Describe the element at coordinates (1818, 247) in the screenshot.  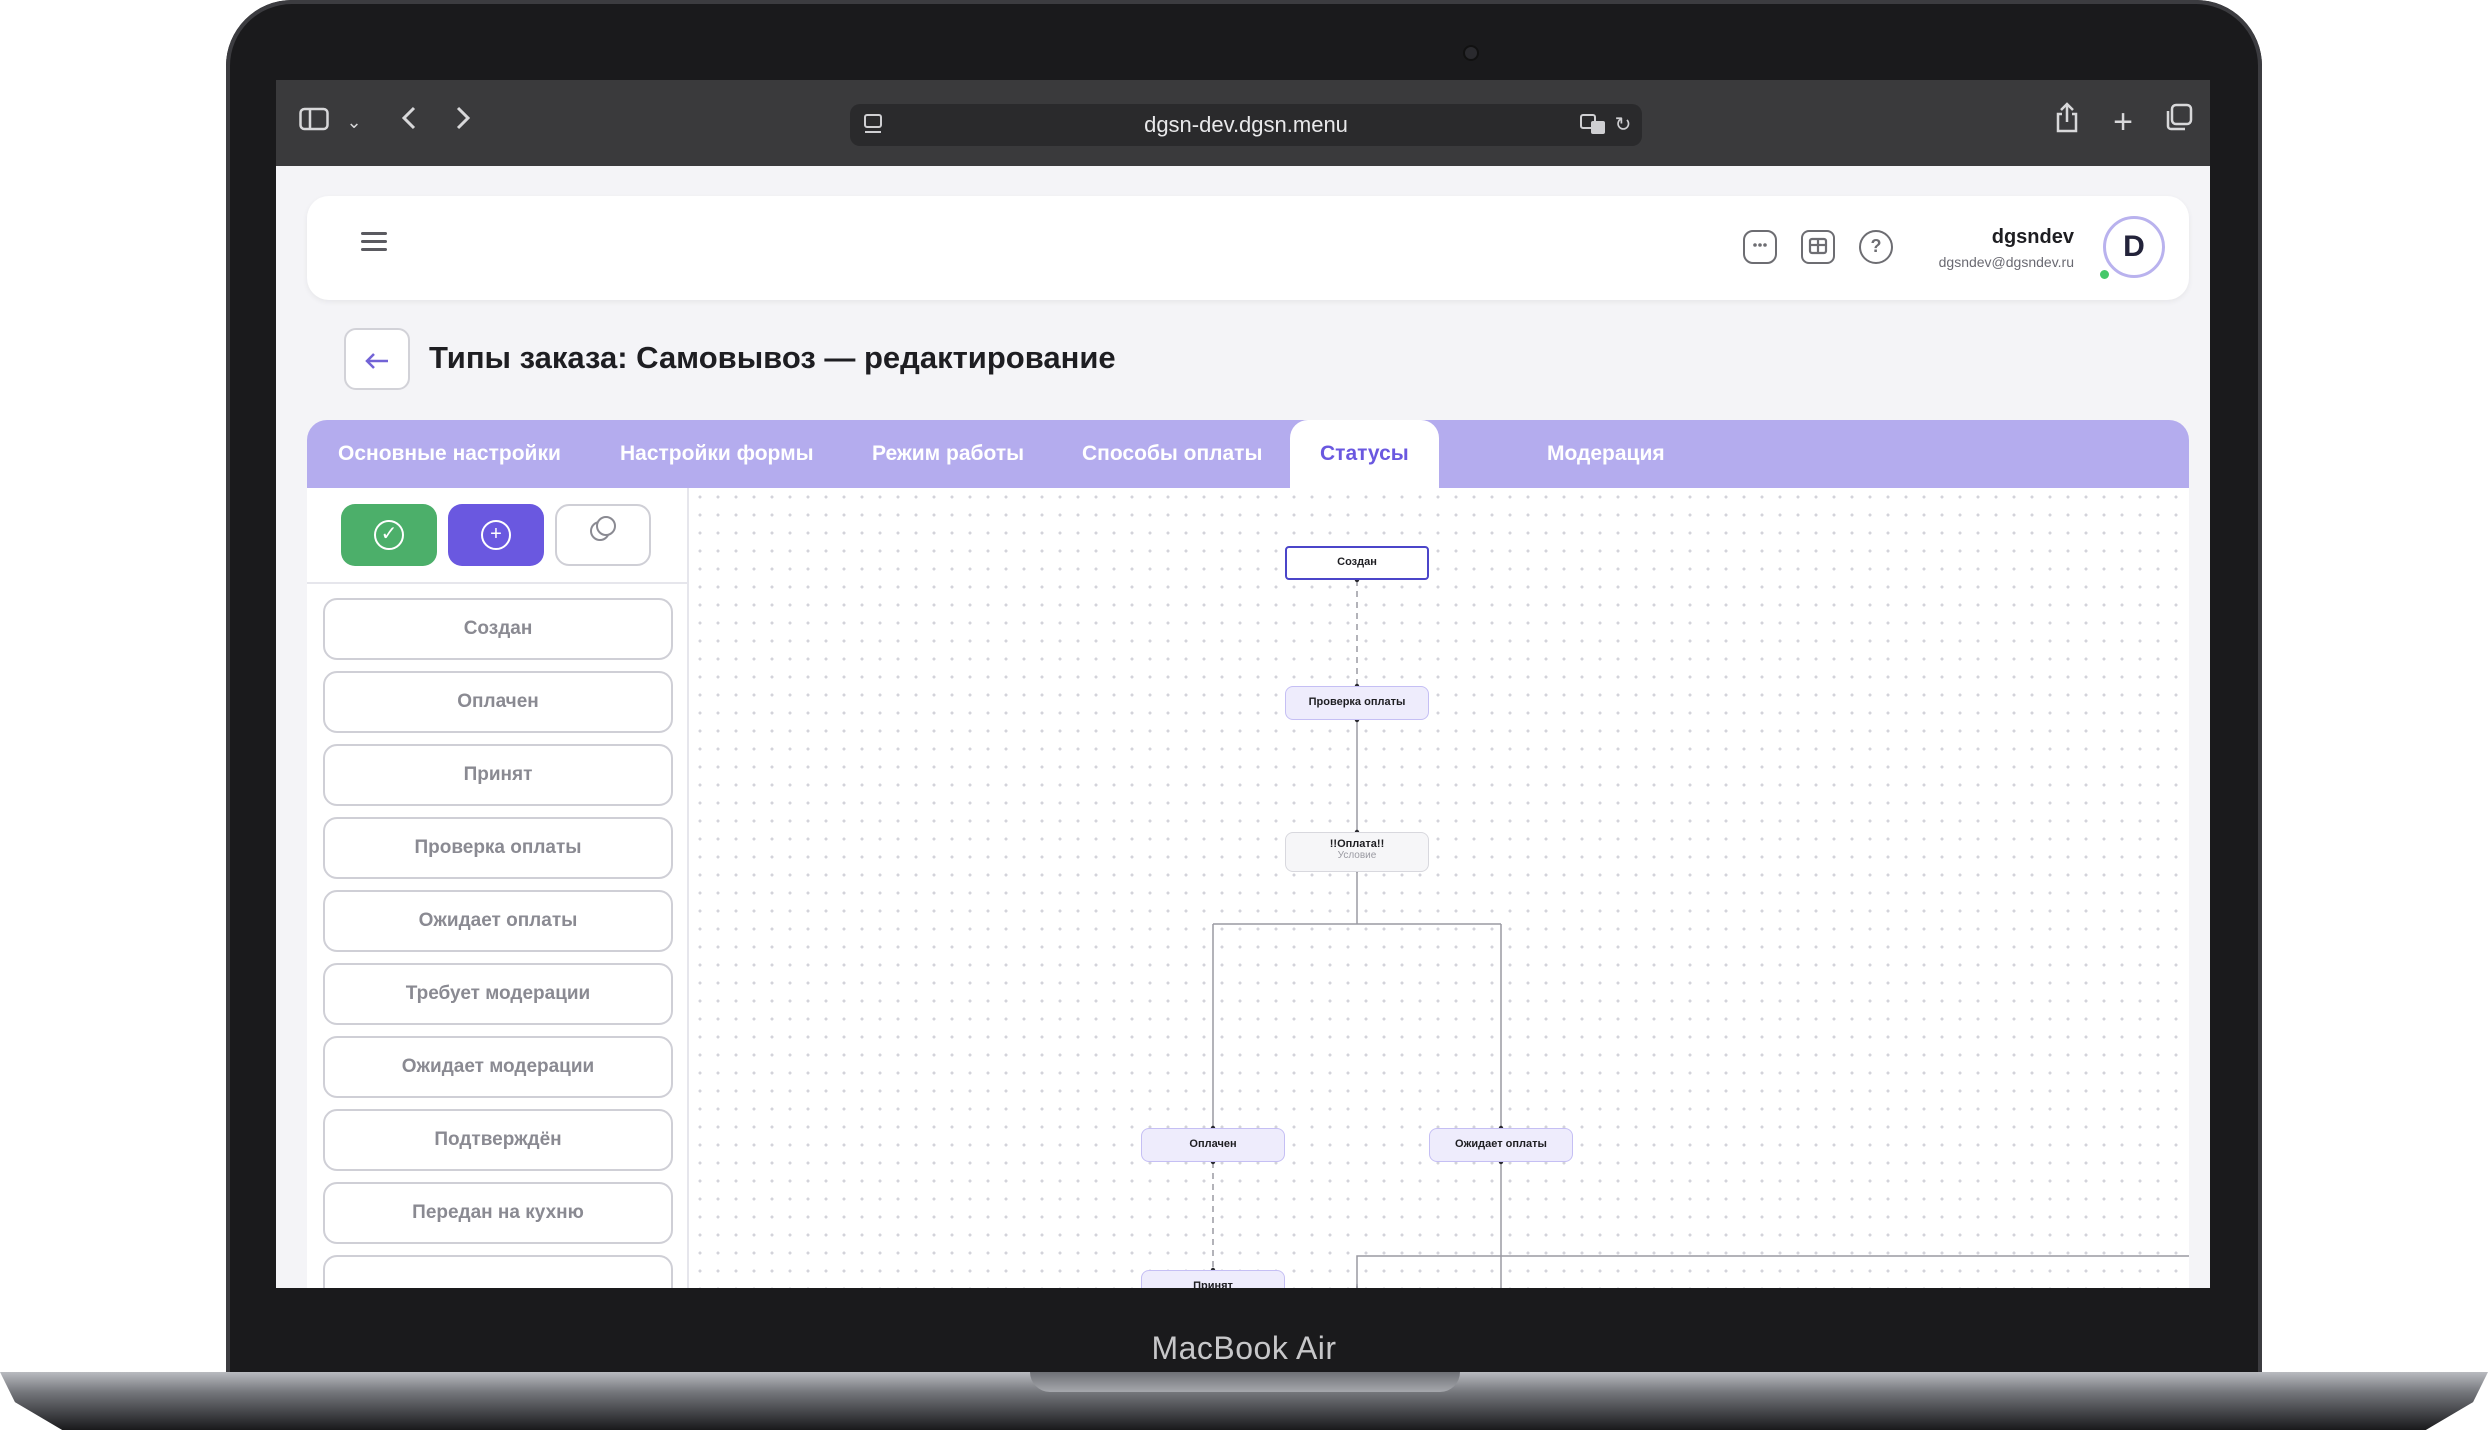
I see `store-icon` at that location.